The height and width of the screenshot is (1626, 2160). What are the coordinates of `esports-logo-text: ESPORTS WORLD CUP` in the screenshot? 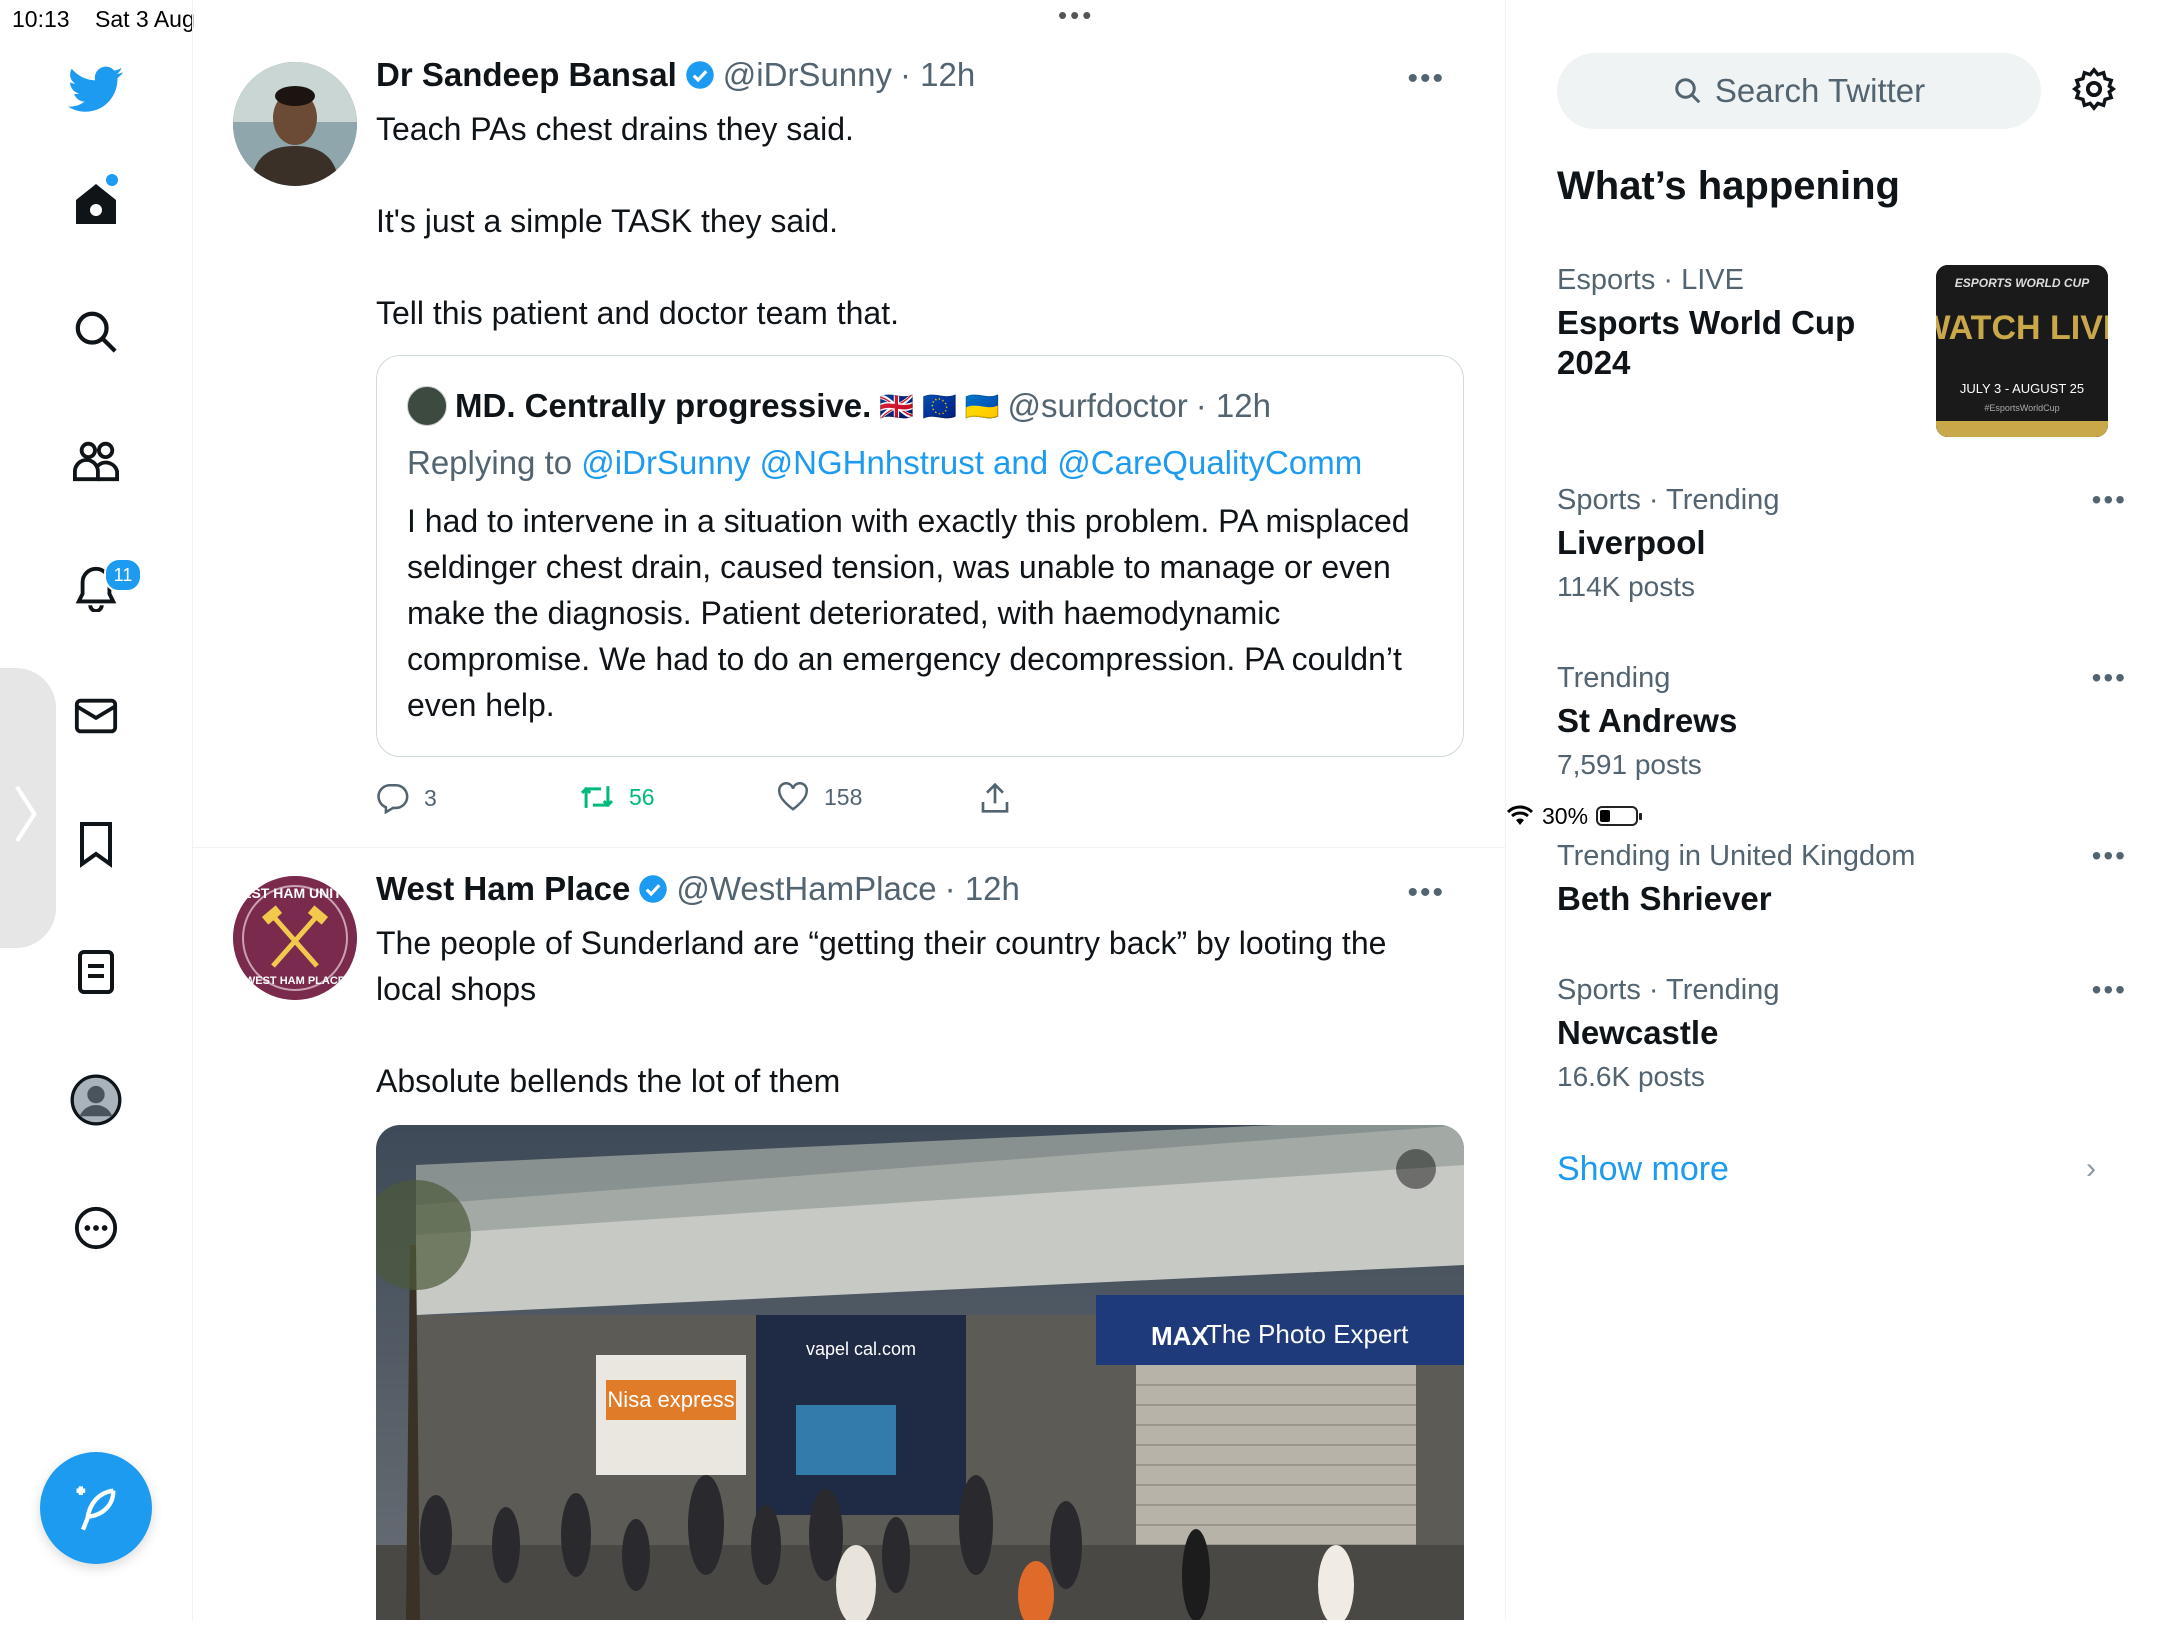 It's located at (2022, 283).